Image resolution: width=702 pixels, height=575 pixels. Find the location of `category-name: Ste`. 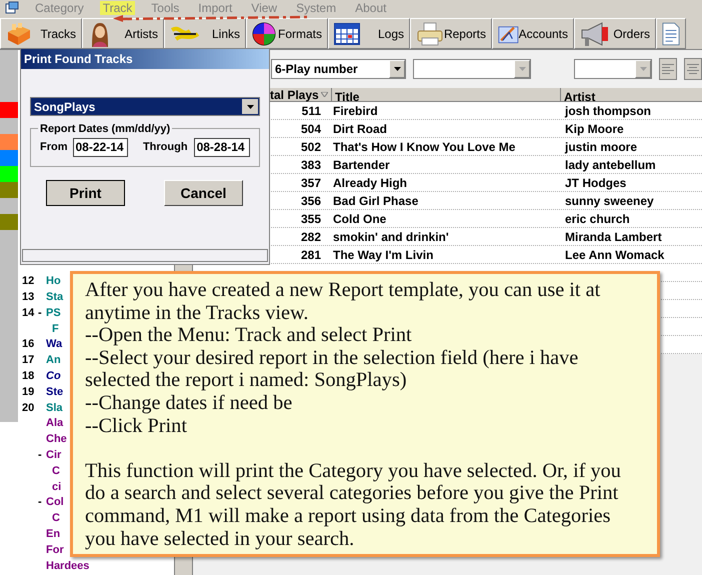

category-name: Ste is located at coordinates (55, 392).